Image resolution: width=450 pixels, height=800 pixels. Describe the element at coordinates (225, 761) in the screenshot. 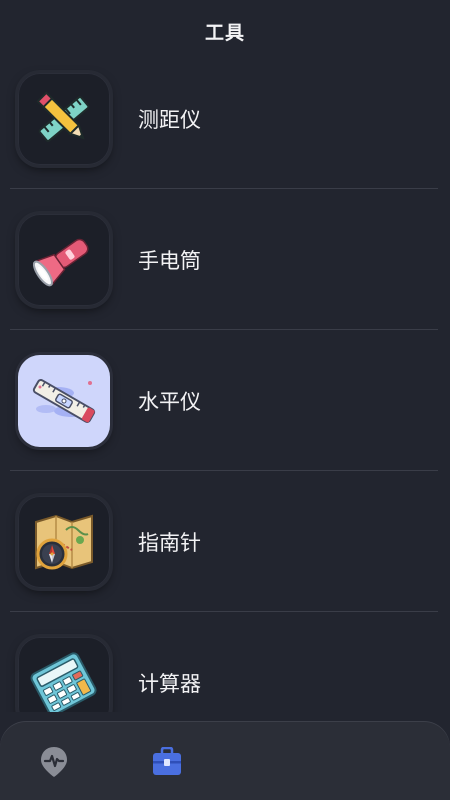

I see `bottom-tab-bar` at that location.